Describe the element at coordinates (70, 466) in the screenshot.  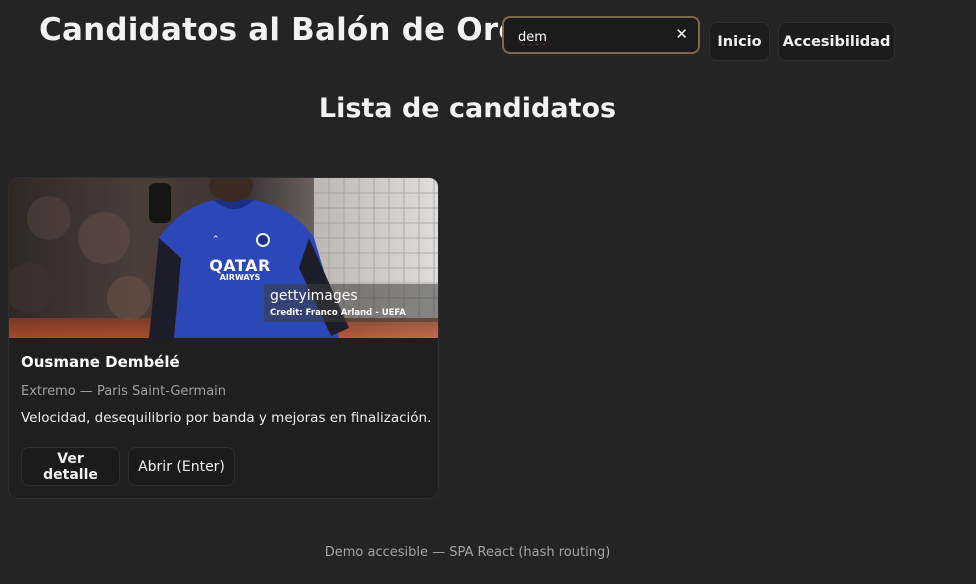
I see `view-detail-button: Ver detalle` at that location.